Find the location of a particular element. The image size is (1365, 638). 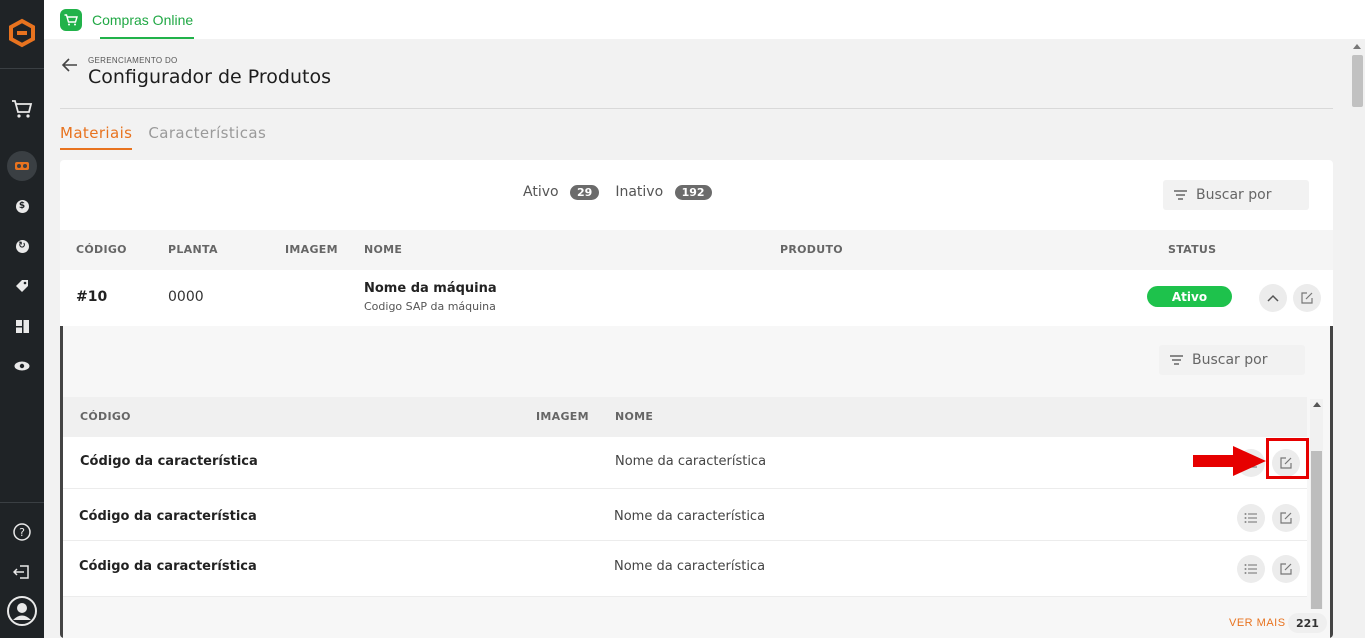

tab-materiais: Materiais is located at coordinates (96, 137).